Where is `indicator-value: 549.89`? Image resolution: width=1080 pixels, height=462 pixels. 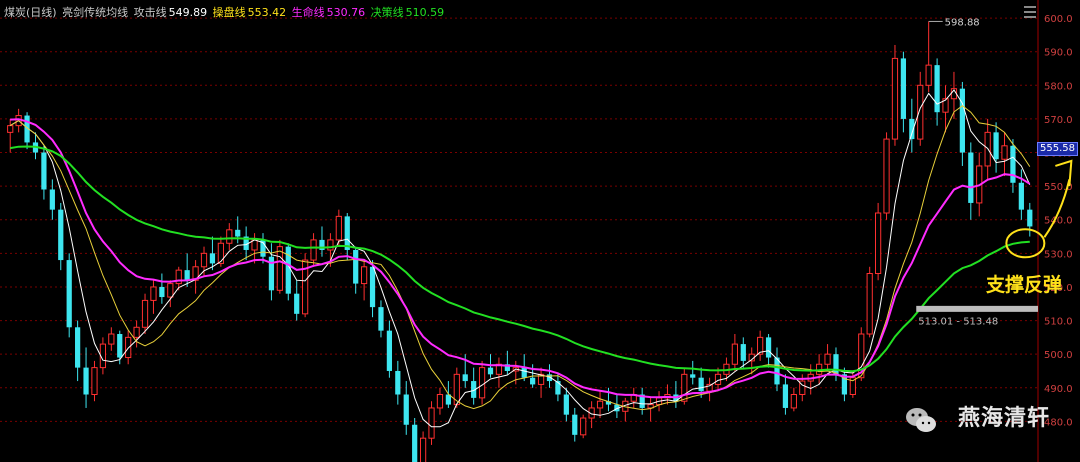
indicator-value: 549.89 is located at coordinates (189, 12).